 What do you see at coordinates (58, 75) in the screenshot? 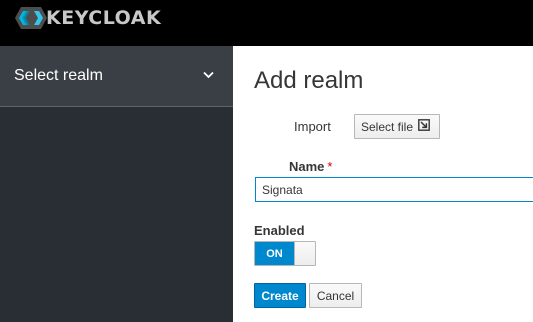
I see `realm-selector-label: Select realm` at bounding box center [58, 75].